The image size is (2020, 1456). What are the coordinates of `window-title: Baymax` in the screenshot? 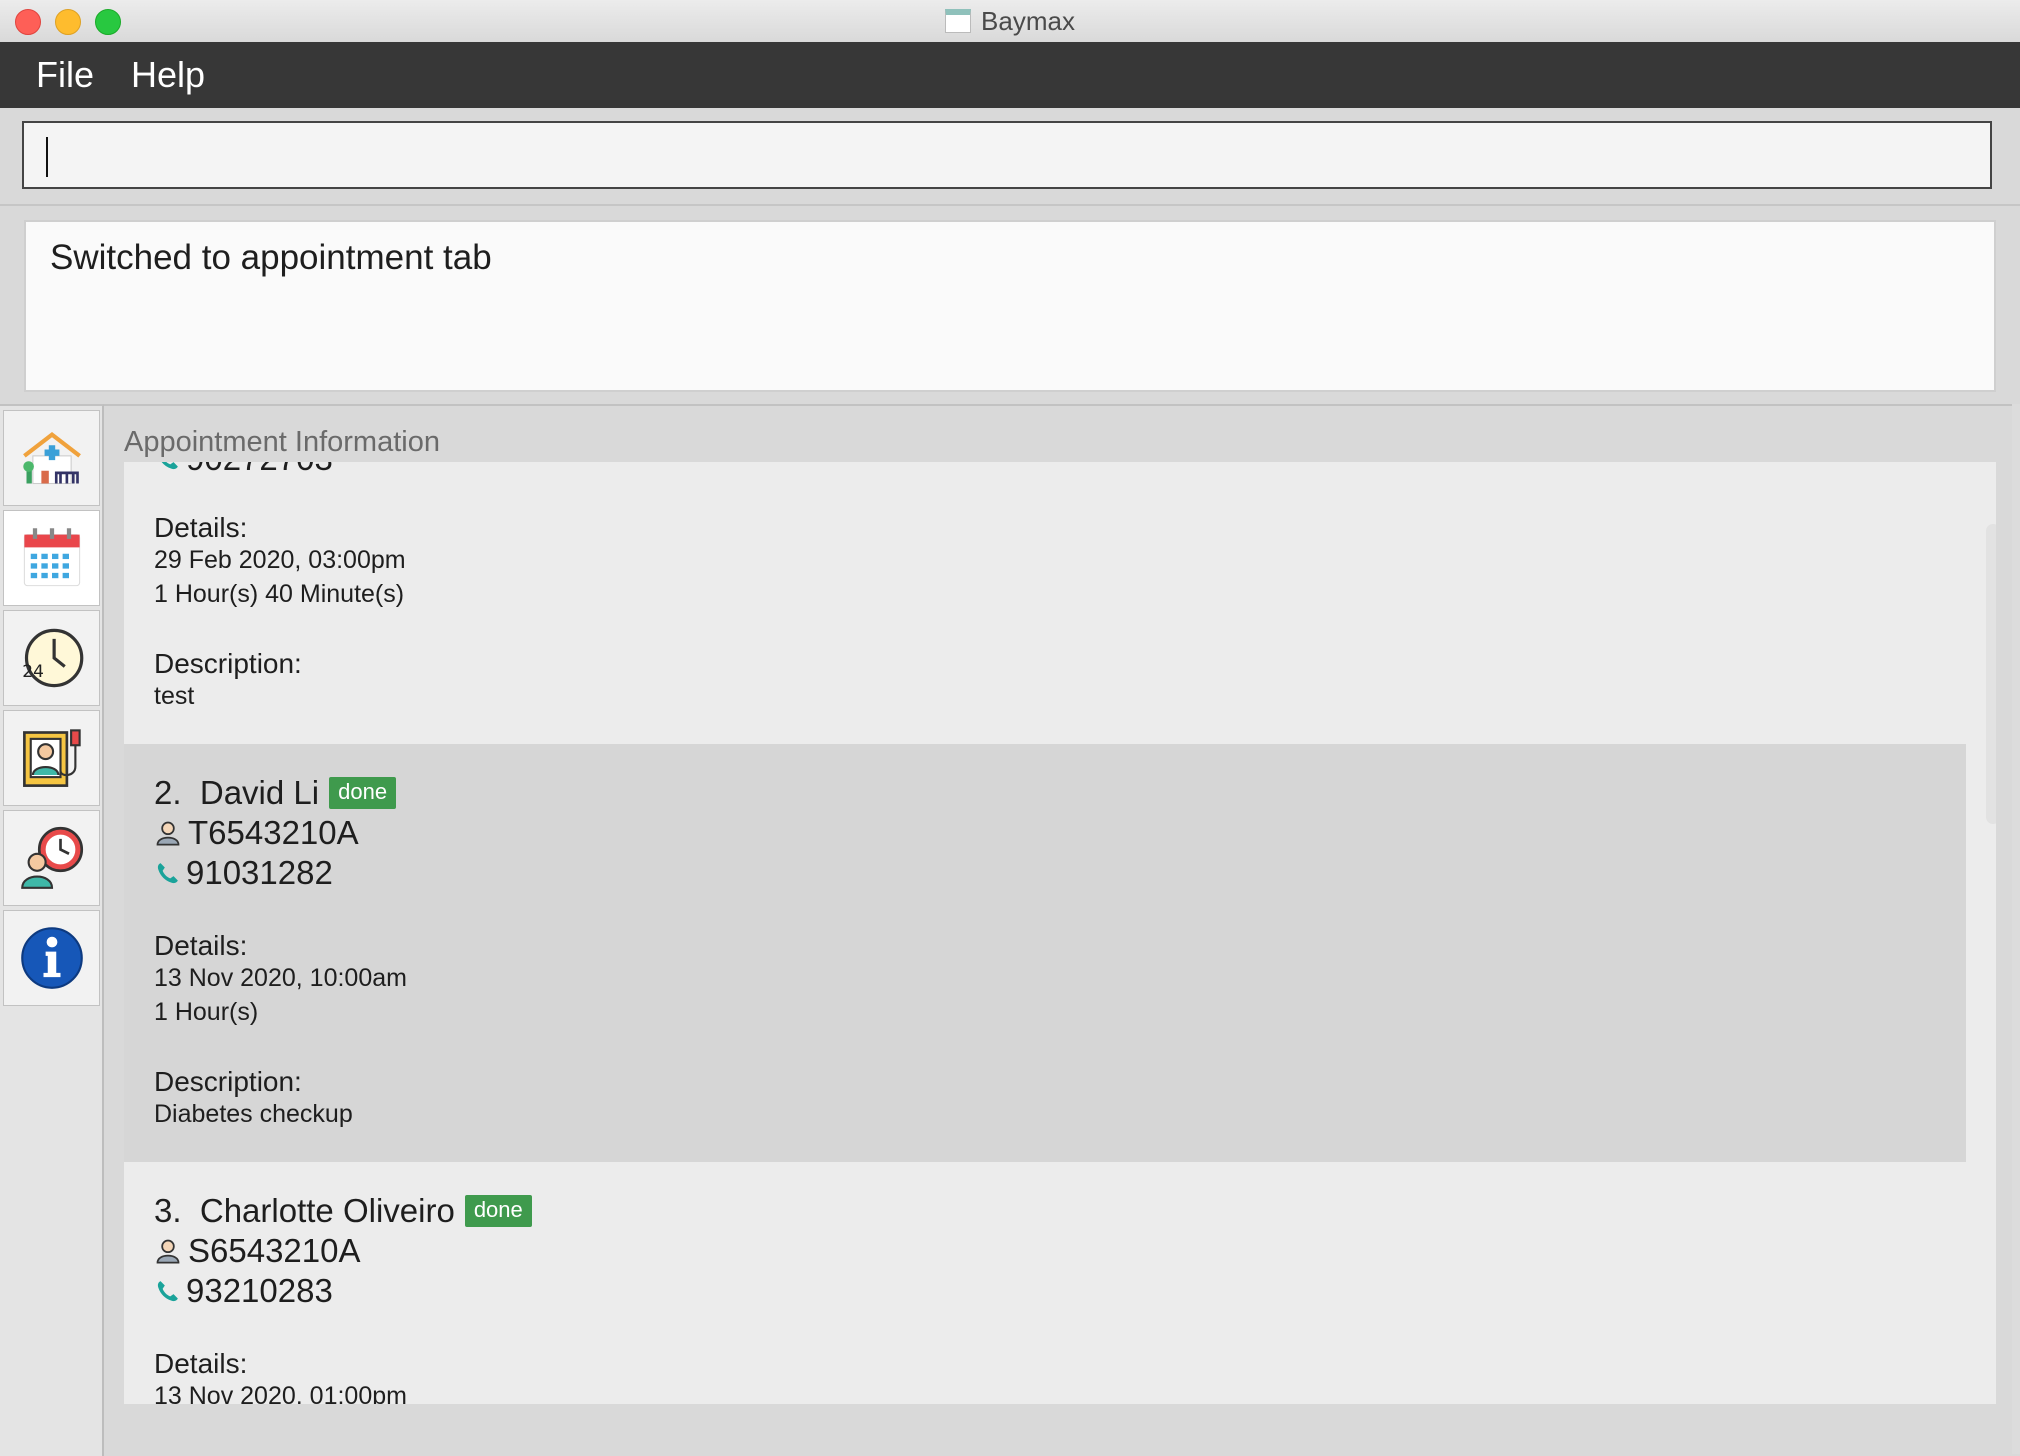 It's located at (1010, 21).